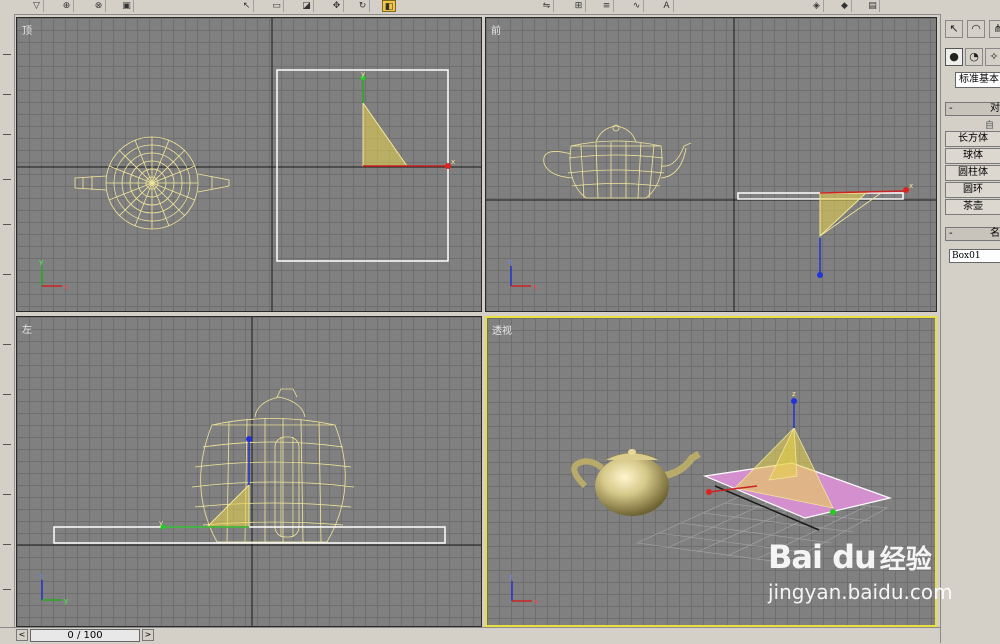 The image size is (1000, 644). I want to click on axis-gizmo: y x, so click(53, 274).